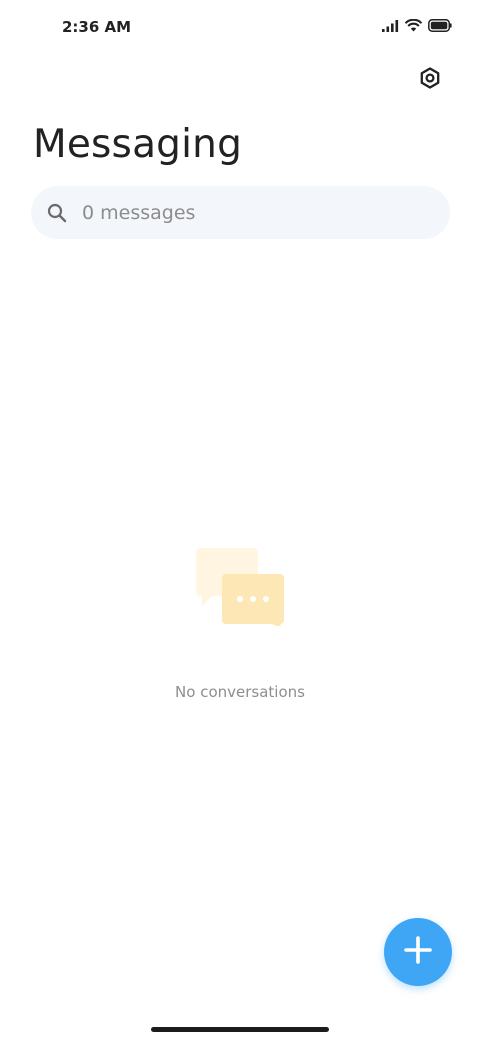  I want to click on empty-state-text: No conversations, so click(240, 692).